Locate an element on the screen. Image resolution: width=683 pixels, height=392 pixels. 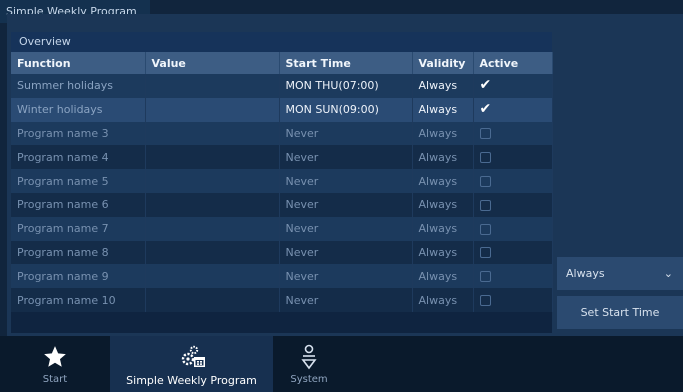
start-time-cell: MON THU(07:00) is located at coordinates (346, 86).